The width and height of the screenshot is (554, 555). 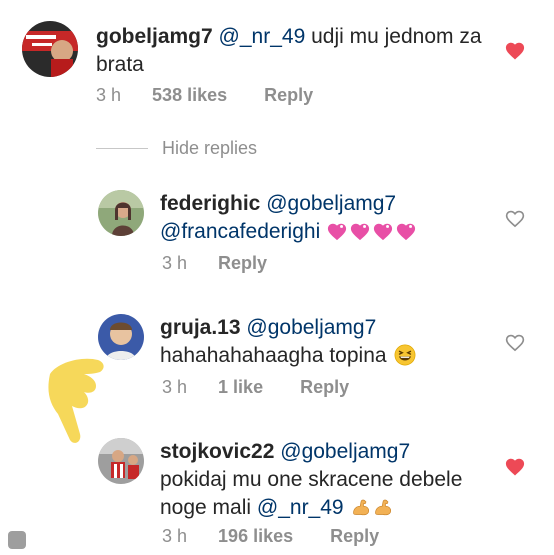 I want to click on app-indicator-icon, so click(x=17, y=540).